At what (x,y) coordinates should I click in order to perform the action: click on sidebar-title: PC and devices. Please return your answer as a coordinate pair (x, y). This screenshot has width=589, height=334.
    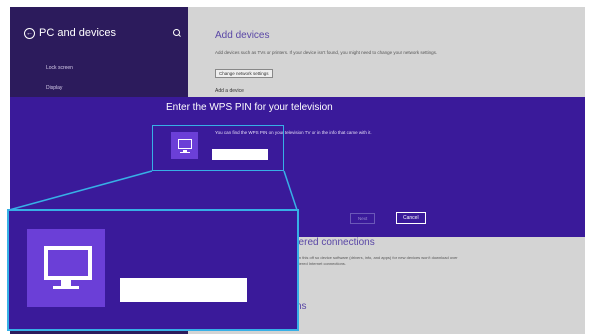
    Looking at the image, I should click on (78, 33).